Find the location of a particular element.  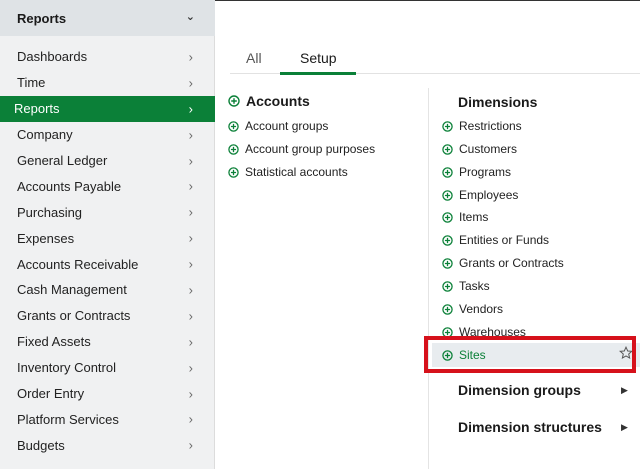

tab-bar: All Setup is located at coordinates (435, 59).